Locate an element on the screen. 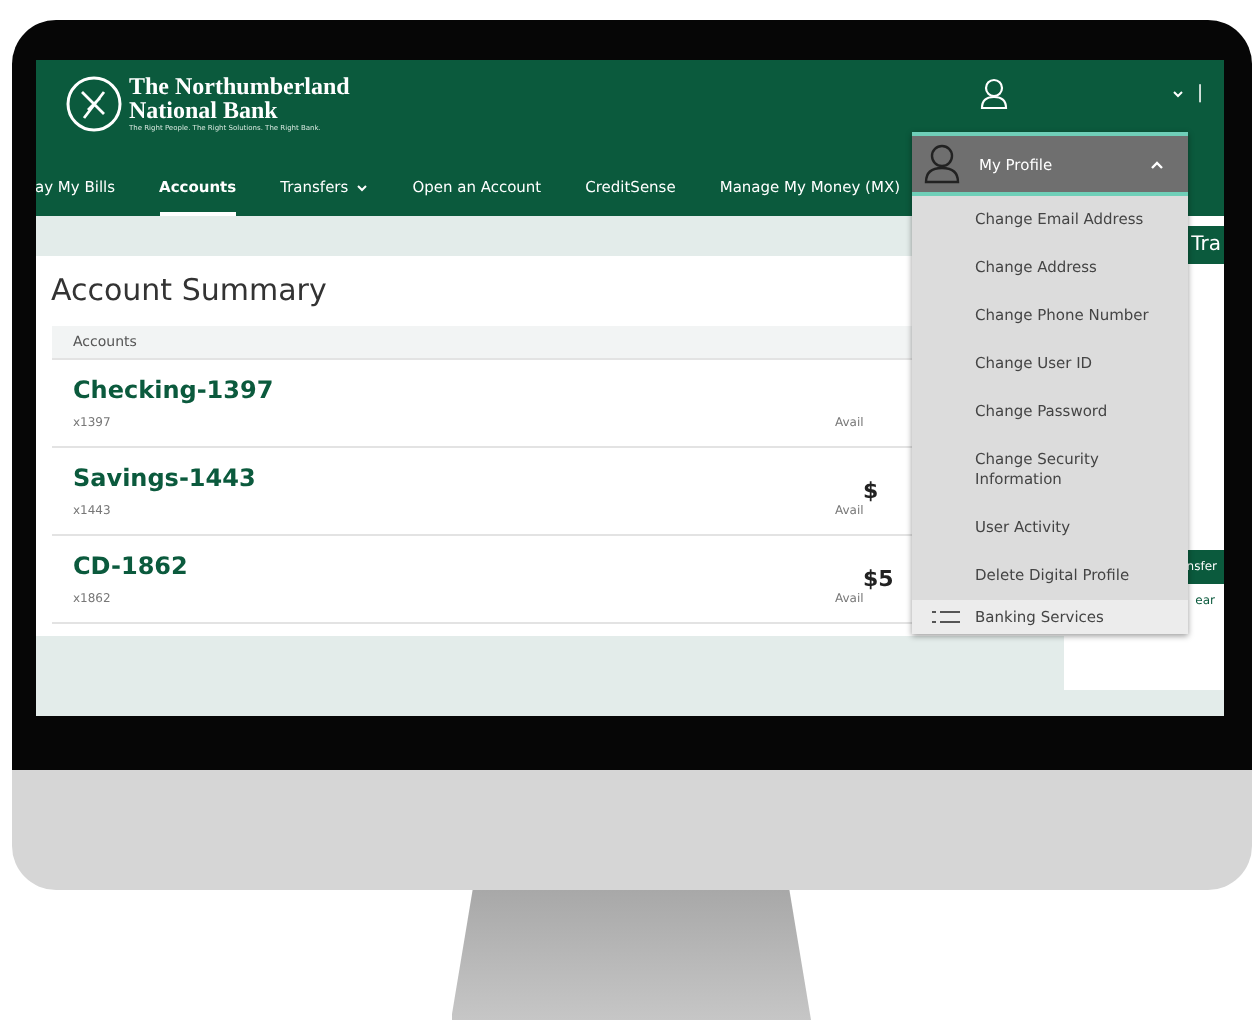 This screenshot has height=1020, width=1254. caret-icon is located at coordinates (1178, 94).